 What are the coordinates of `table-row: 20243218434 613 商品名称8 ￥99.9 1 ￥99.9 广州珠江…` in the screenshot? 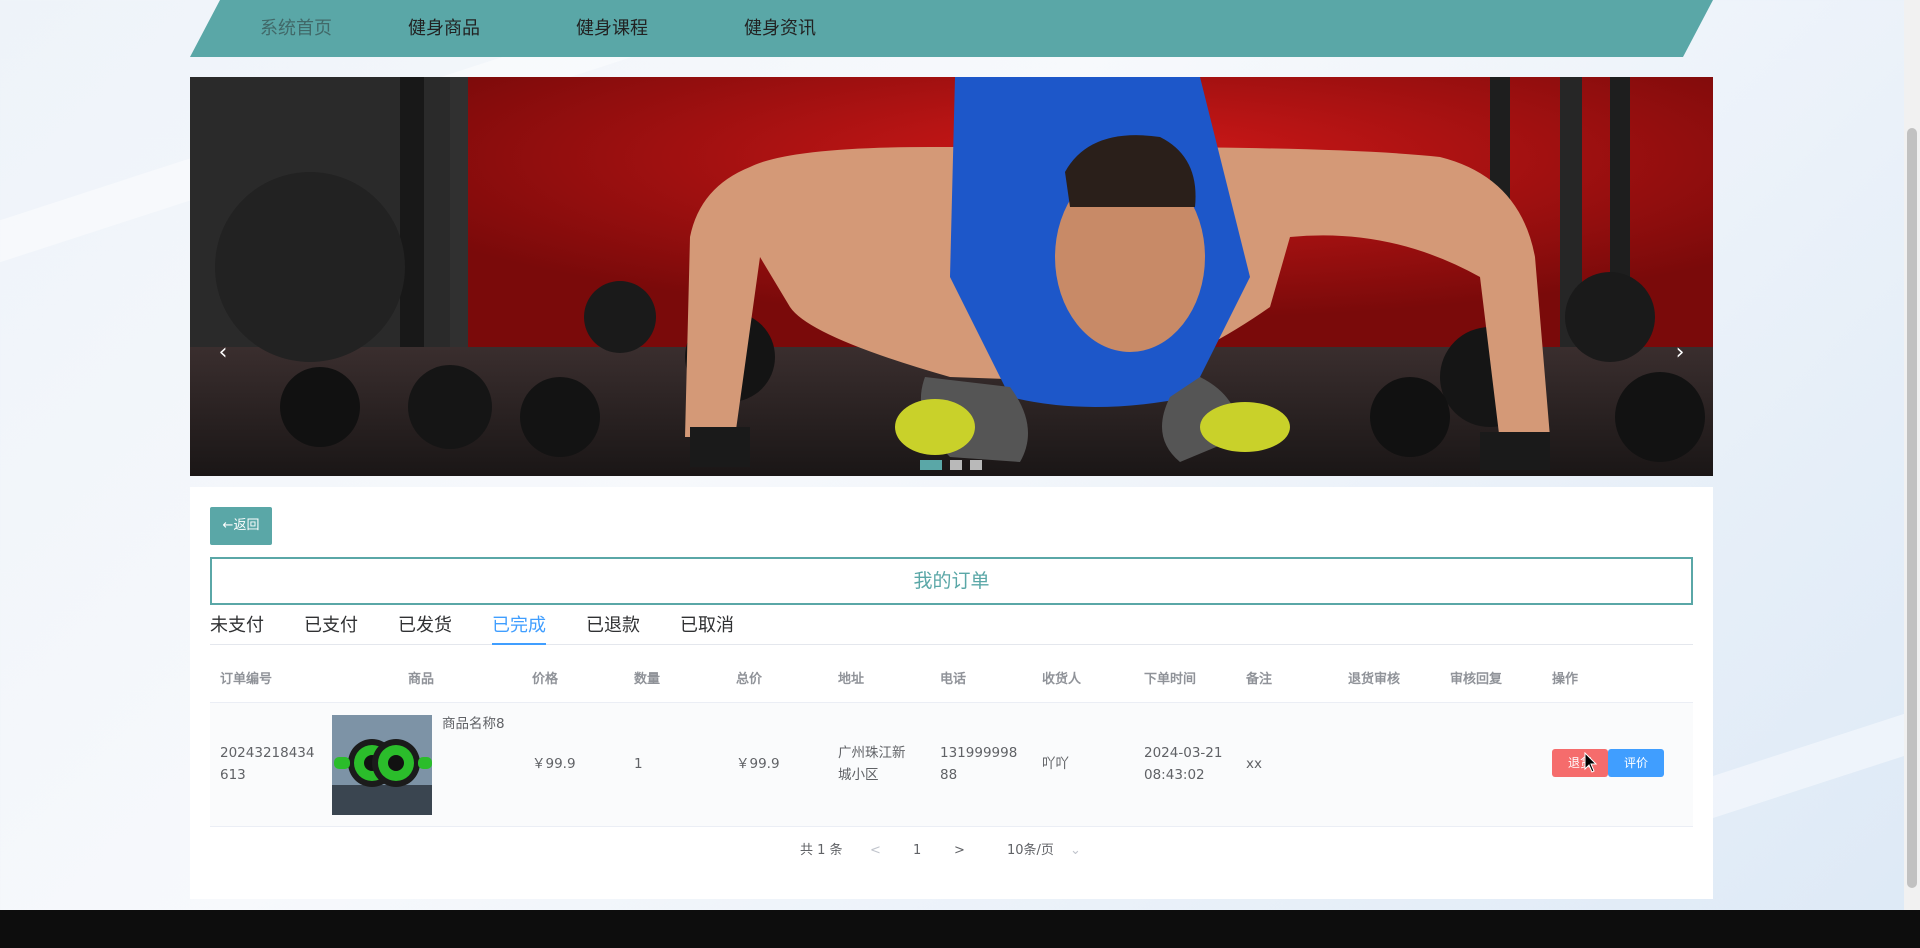 It's located at (951, 765).